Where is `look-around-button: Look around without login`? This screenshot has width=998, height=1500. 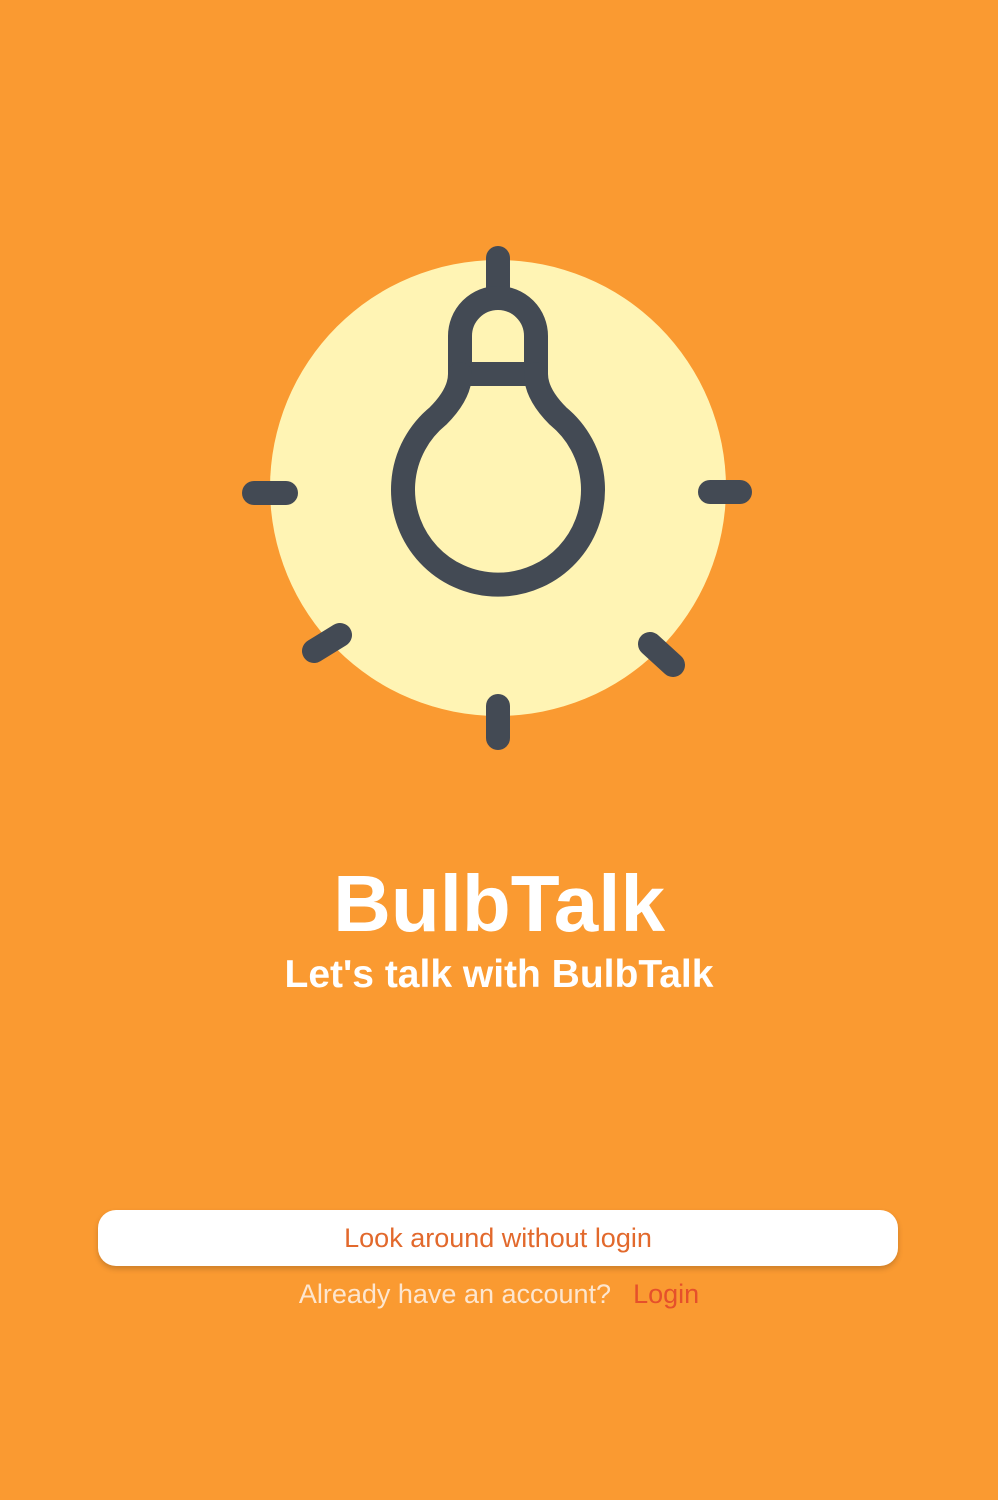
look-around-button: Look around without login is located at coordinates (498, 1238).